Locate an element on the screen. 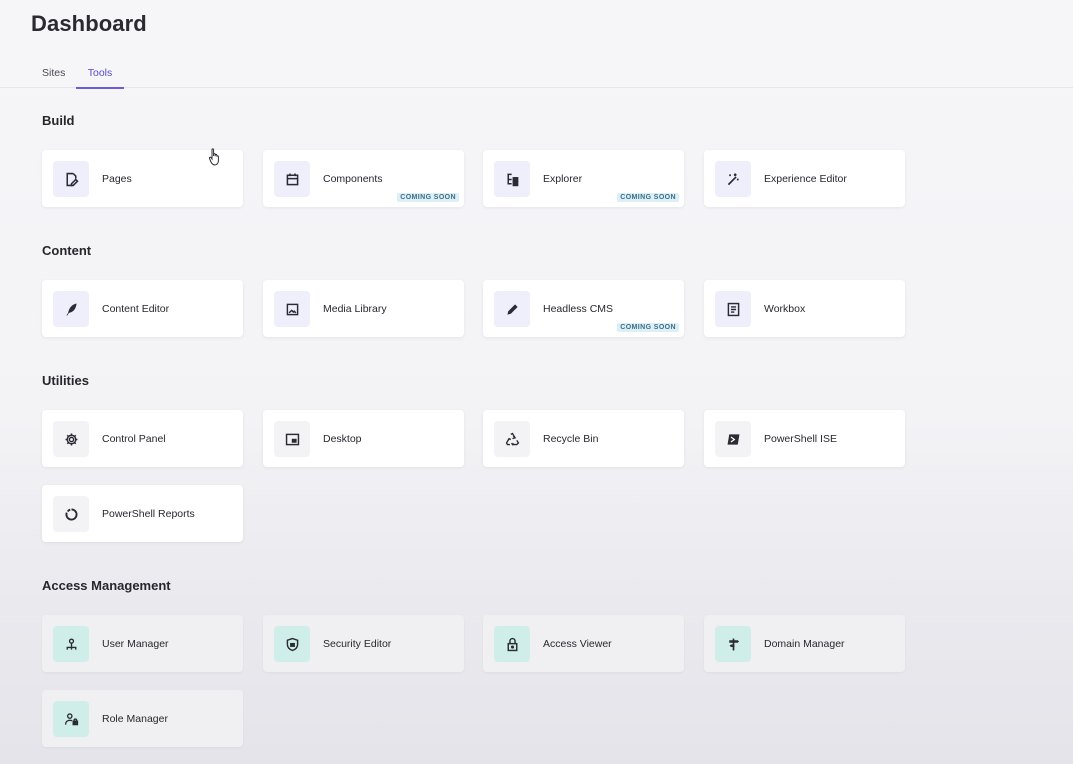 This screenshot has height=764, width=1073. tool-label: Content Editor is located at coordinates (136, 309).